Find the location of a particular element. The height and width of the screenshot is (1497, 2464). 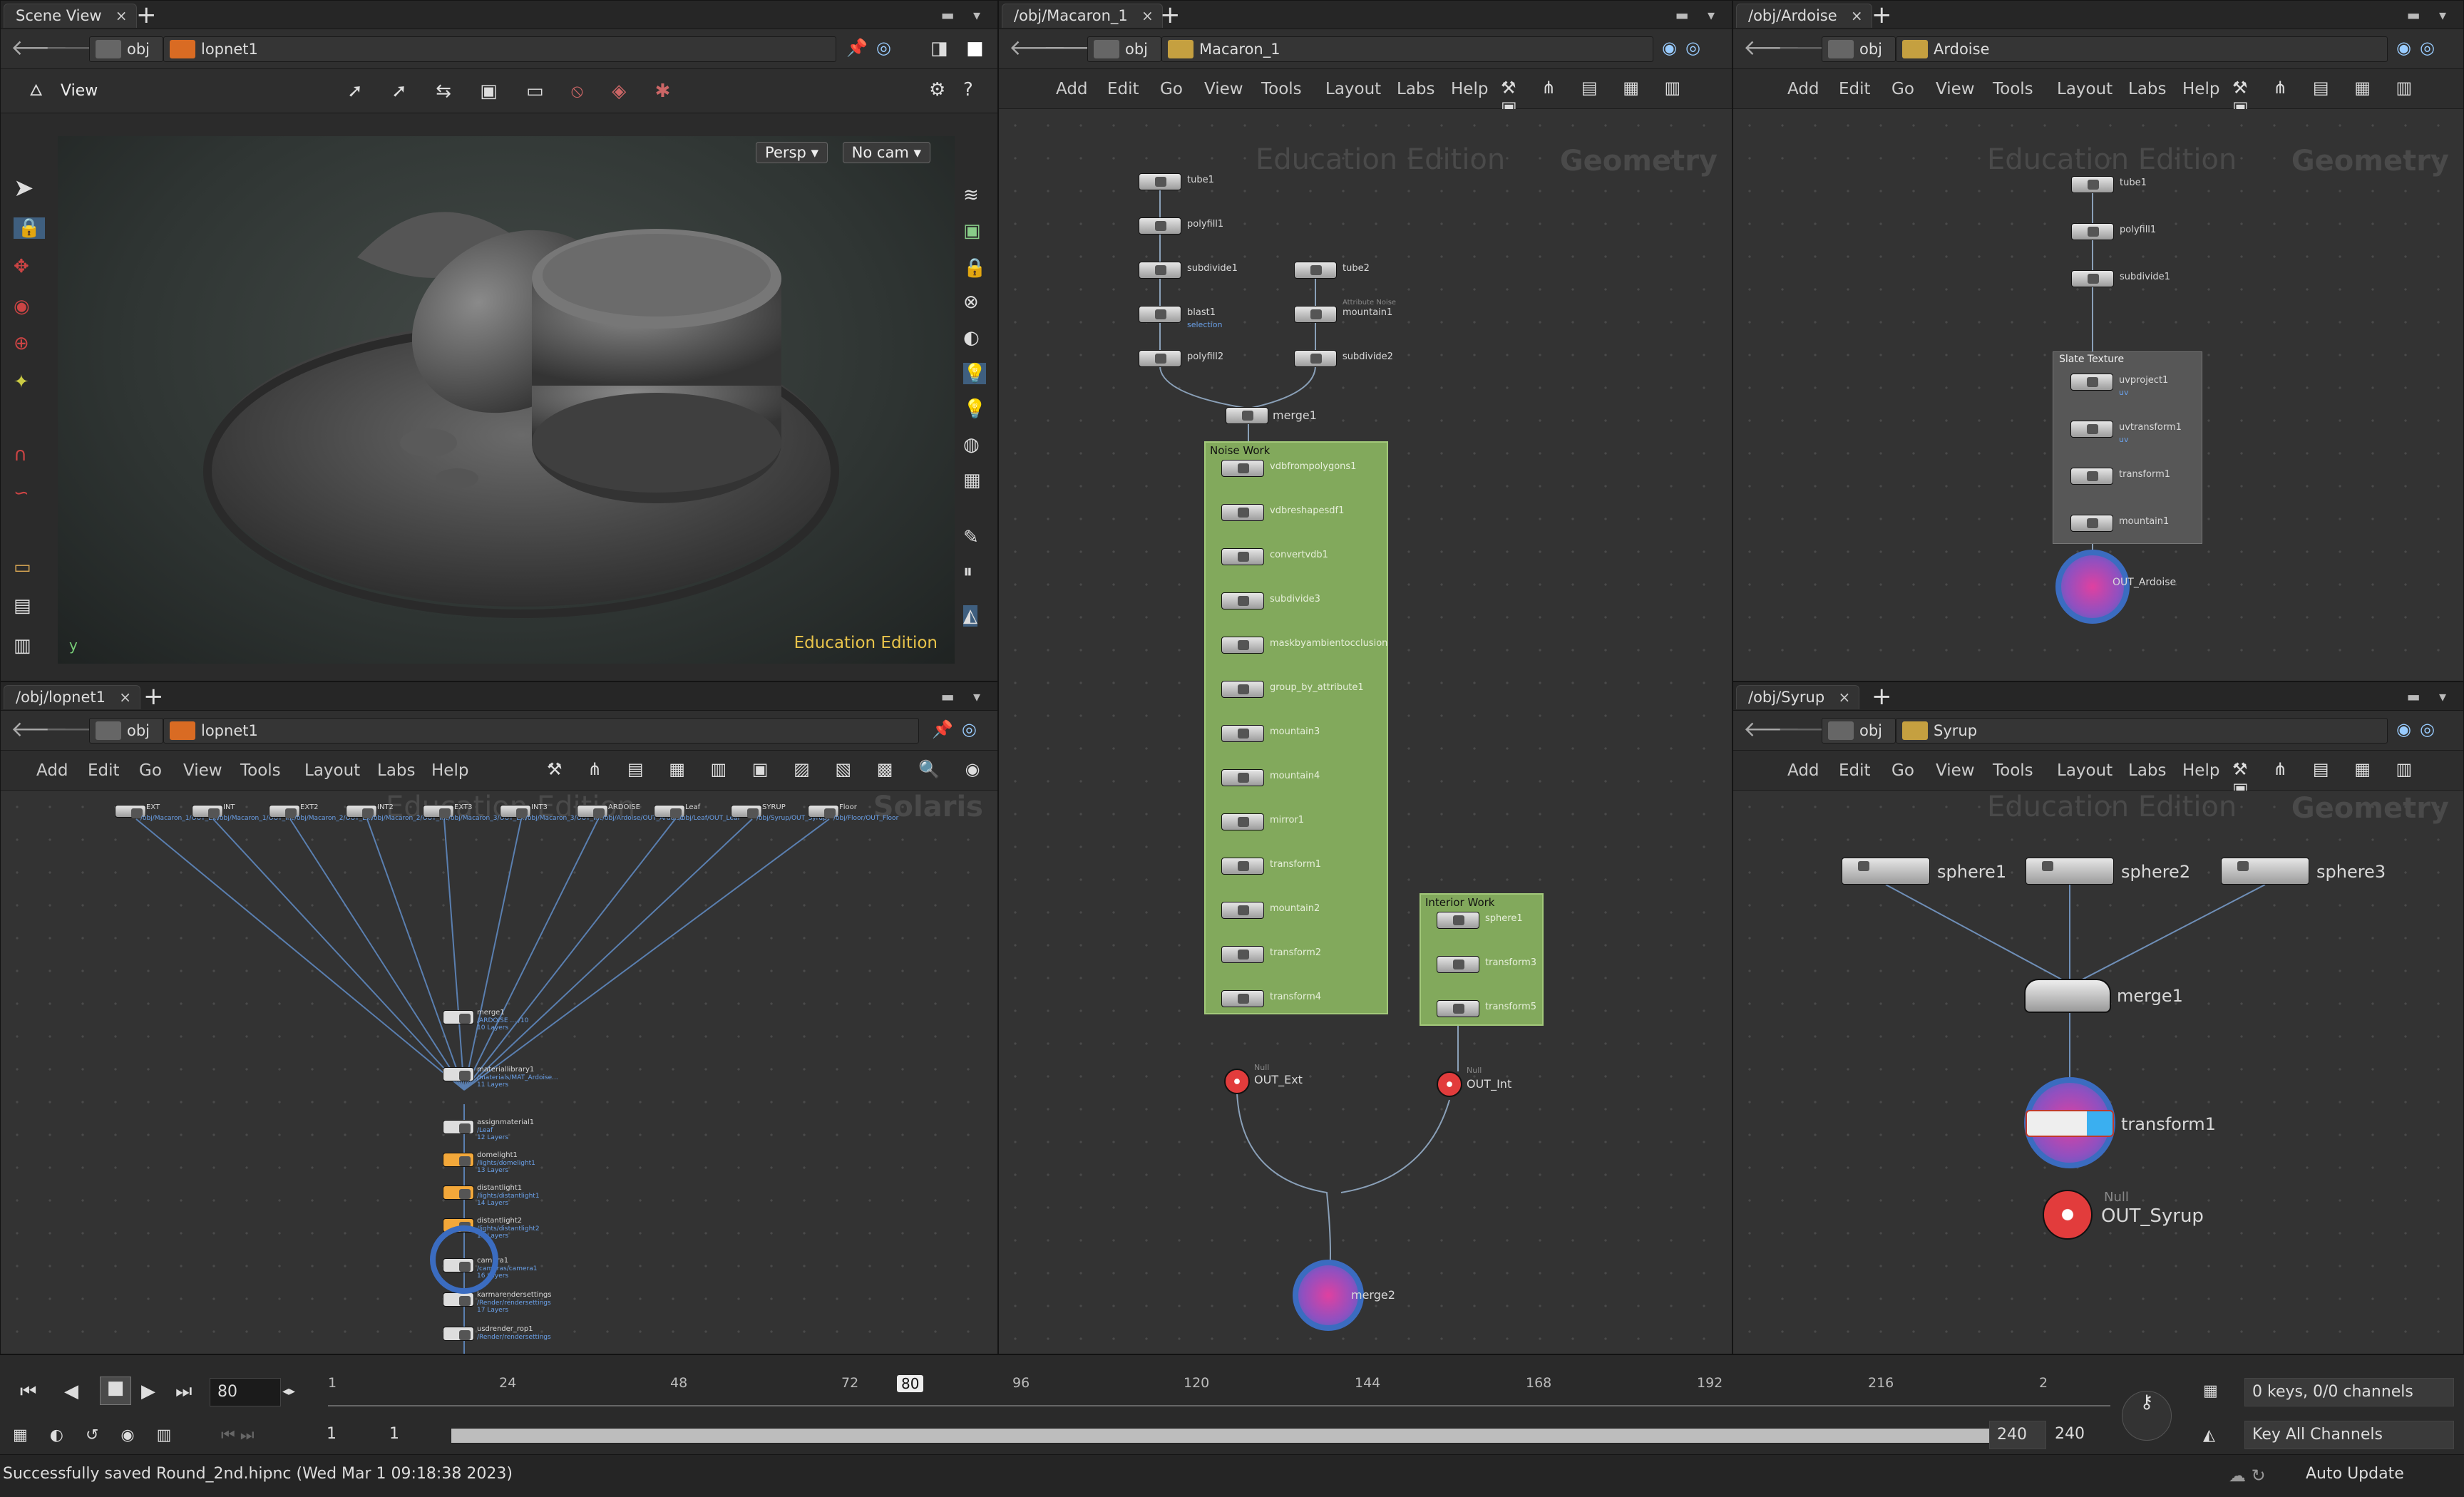

realtime-icons: ▦ ◐ ↺ ◉ ▥ is located at coordinates (96, 1435).